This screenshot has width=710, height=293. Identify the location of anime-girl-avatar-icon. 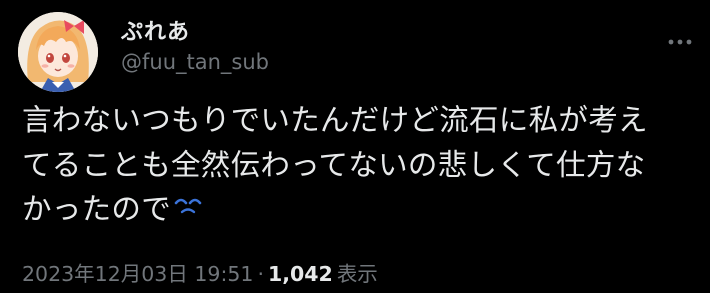
(58, 52).